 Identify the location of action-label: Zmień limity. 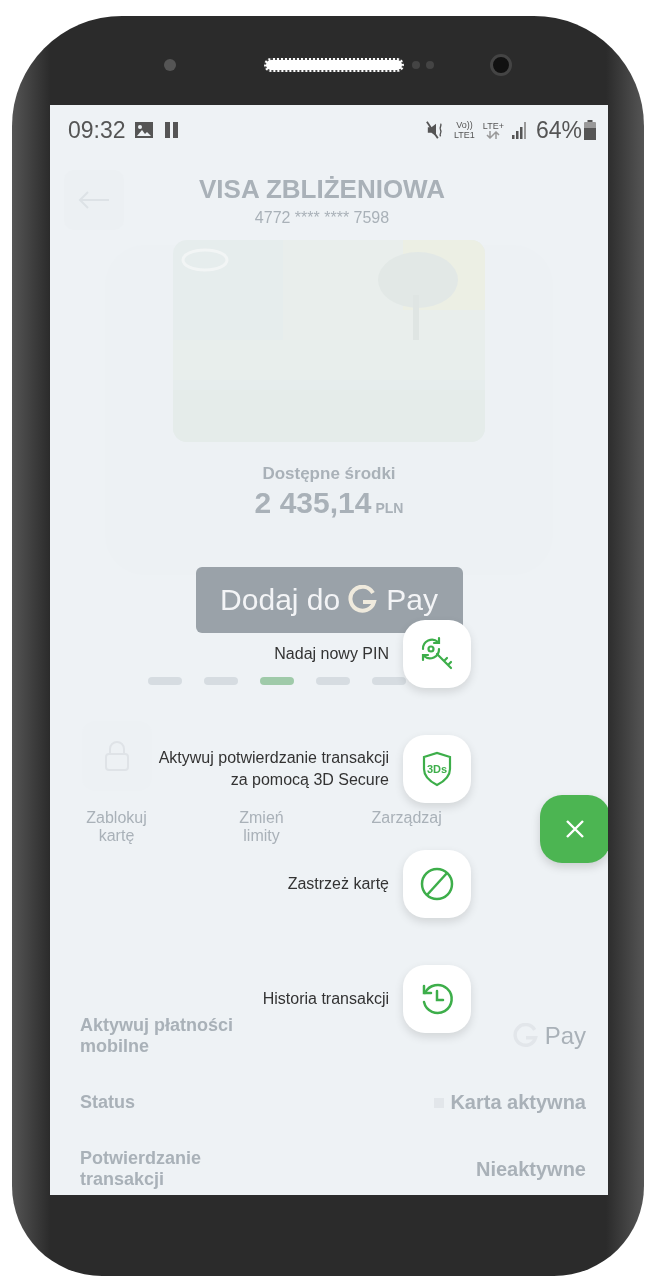
(261, 827).